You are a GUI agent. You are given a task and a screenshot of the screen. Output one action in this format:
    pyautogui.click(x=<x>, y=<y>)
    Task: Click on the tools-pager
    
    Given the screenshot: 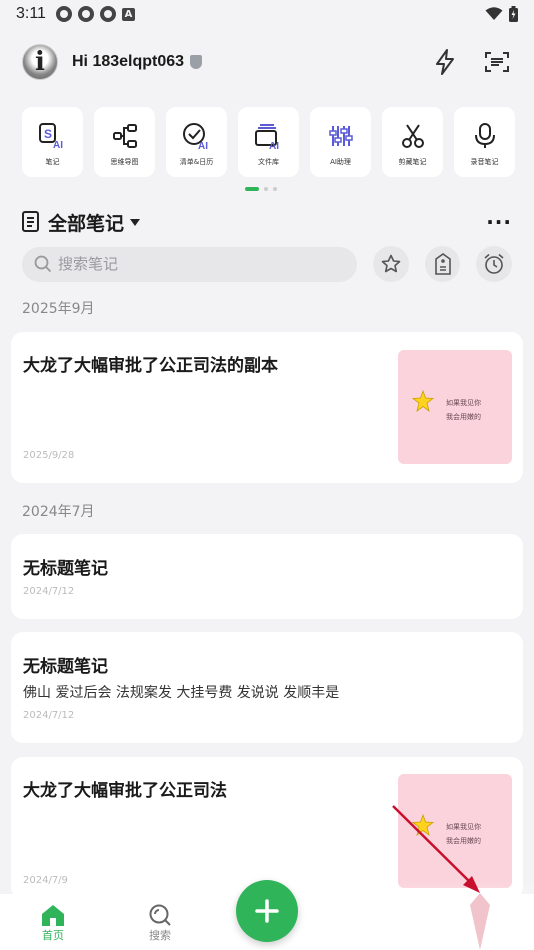 What is the action you would take?
    pyautogui.click(x=261, y=189)
    